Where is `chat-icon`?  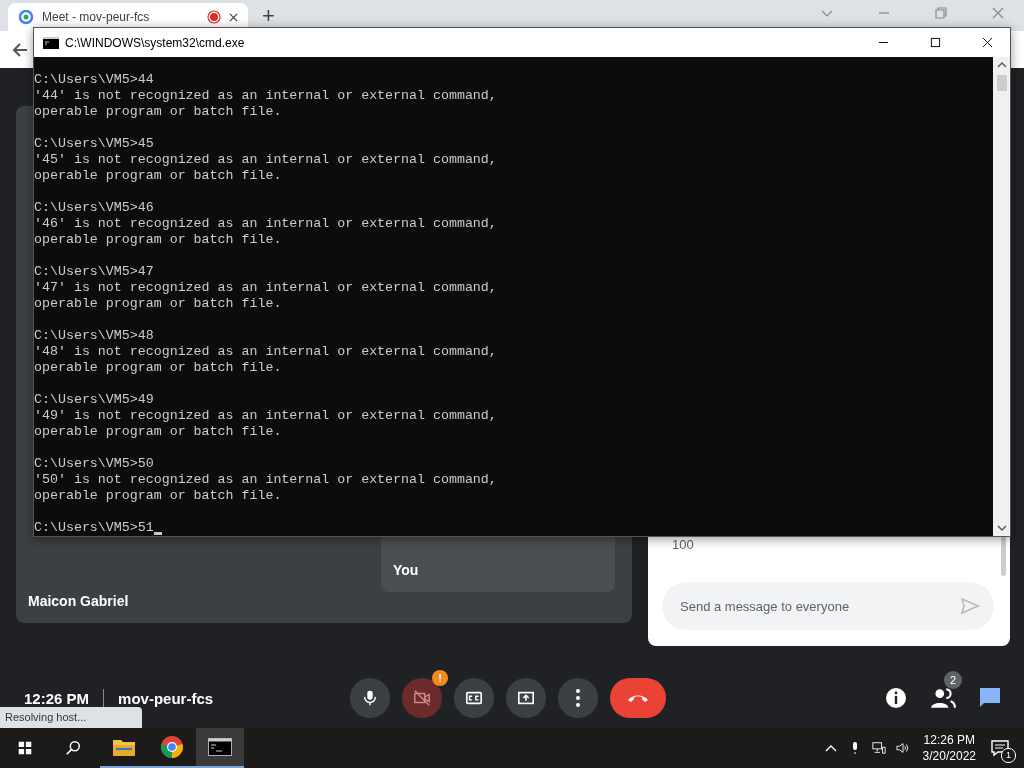 chat-icon is located at coordinates (990, 698).